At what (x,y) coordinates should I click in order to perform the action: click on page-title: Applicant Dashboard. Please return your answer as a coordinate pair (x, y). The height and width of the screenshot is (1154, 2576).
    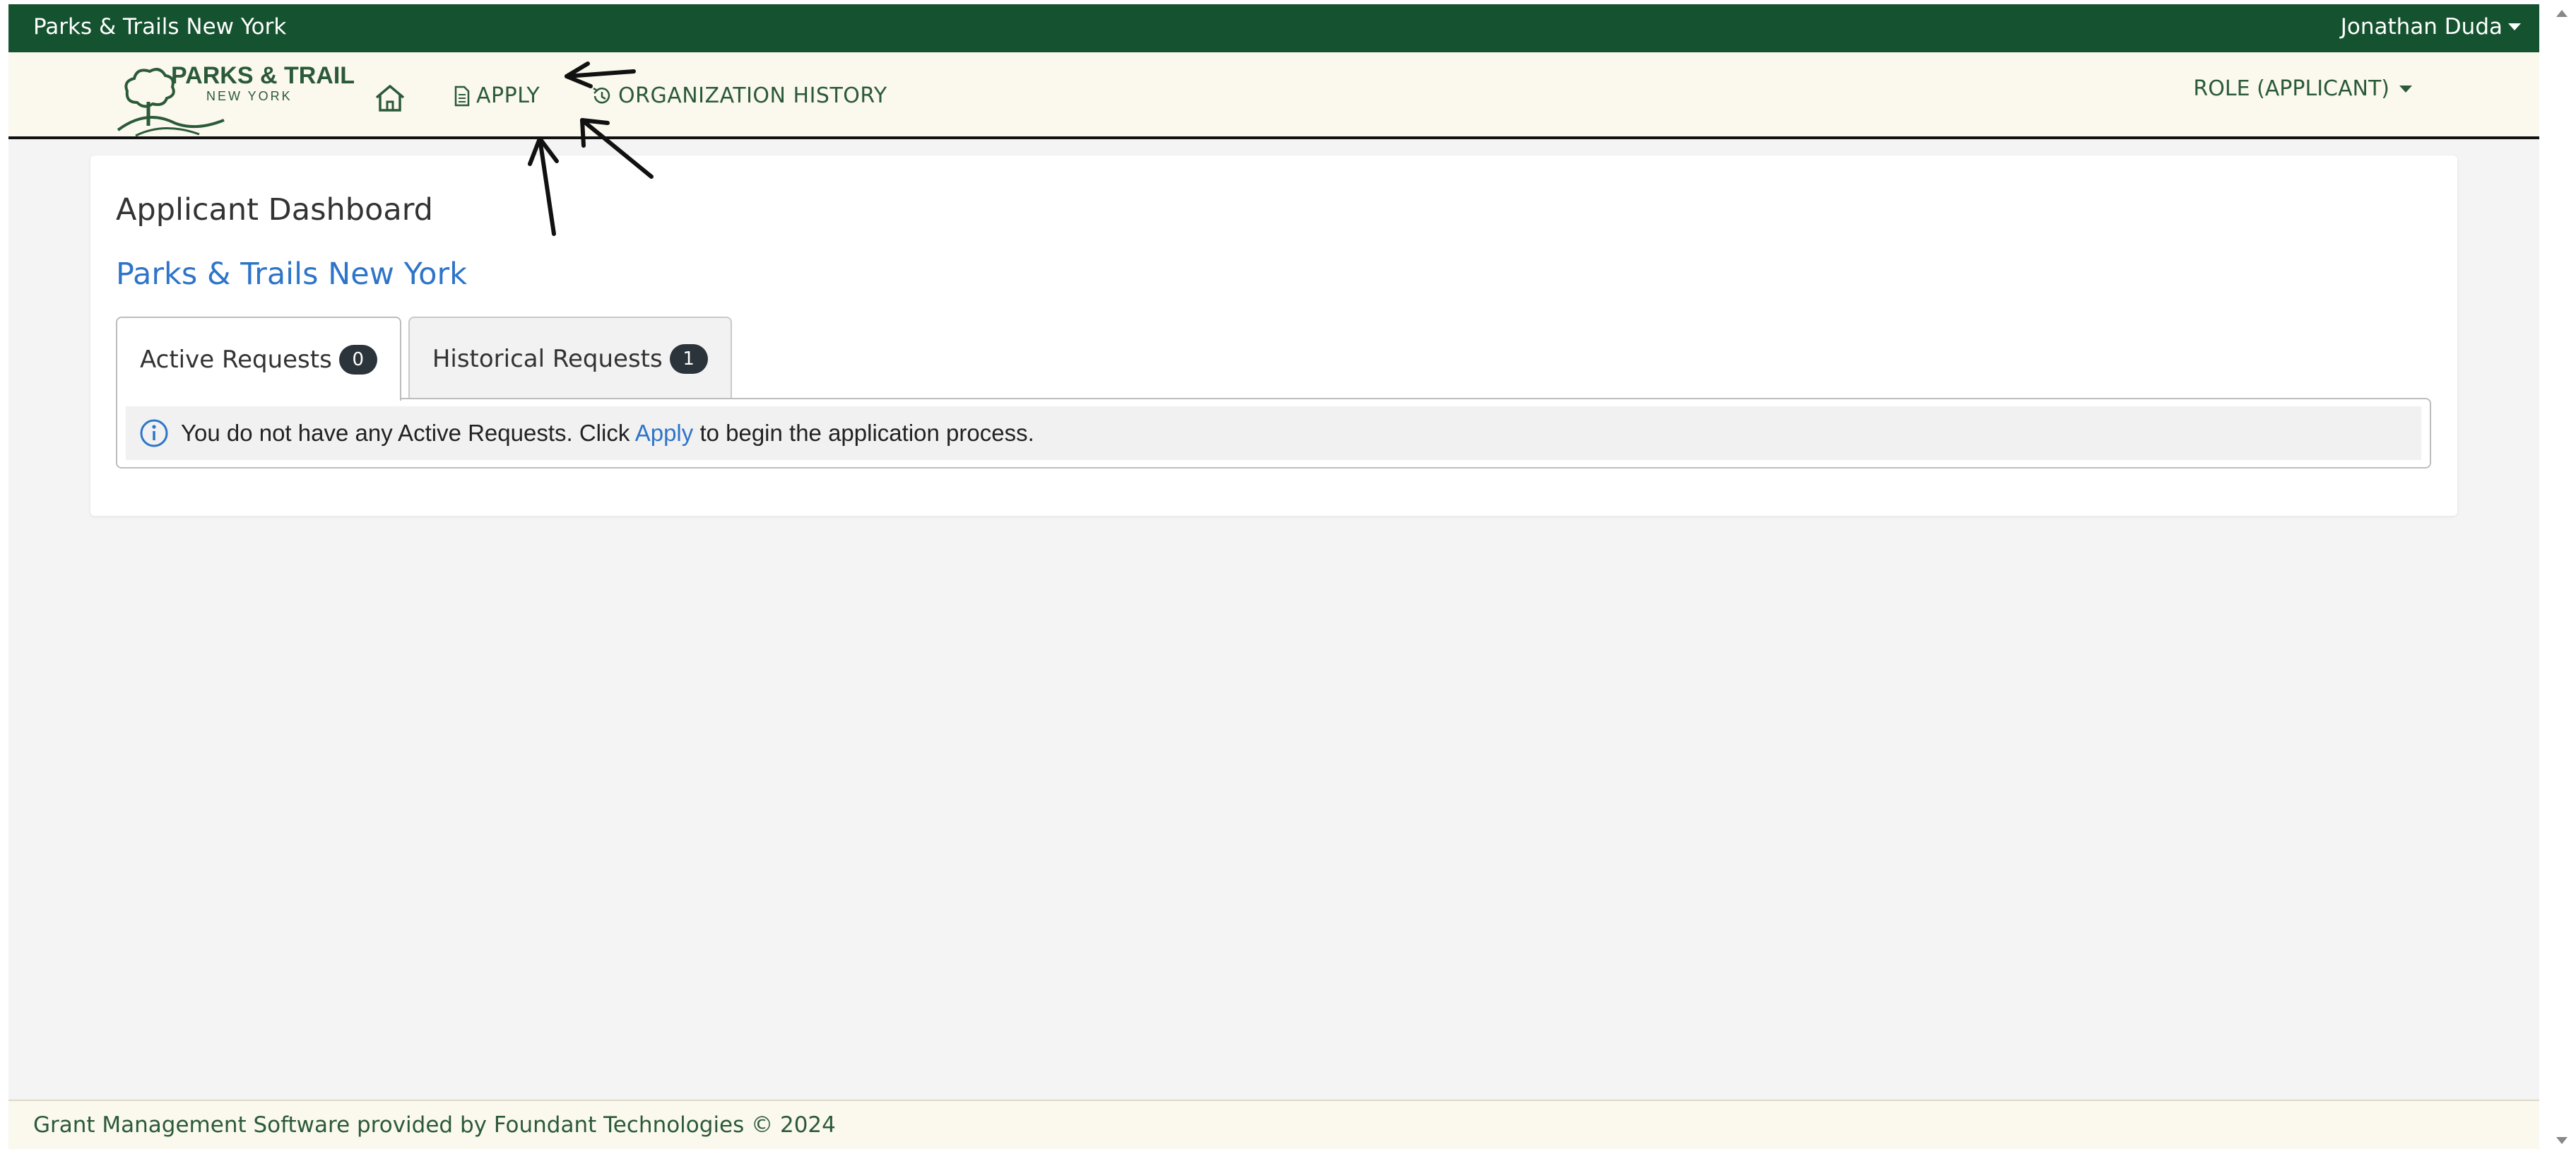
    Looking at the image, I should click on (274, 210).